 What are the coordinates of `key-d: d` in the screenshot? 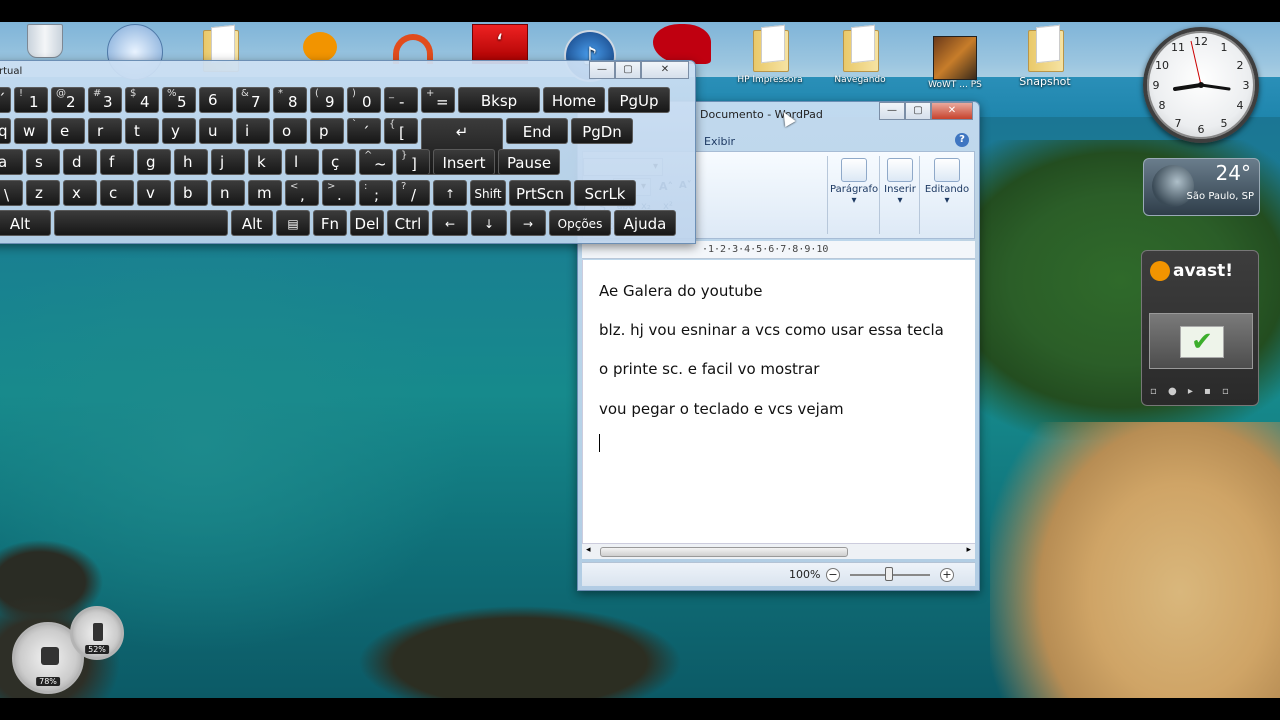 It's located at (80, 162).